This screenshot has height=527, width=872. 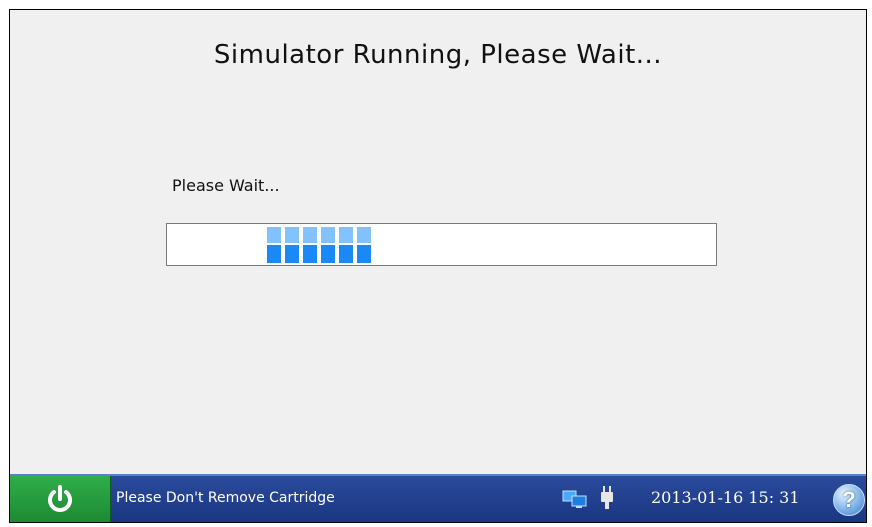 I want to click on help-button: ?, so click(x=849, y=500).